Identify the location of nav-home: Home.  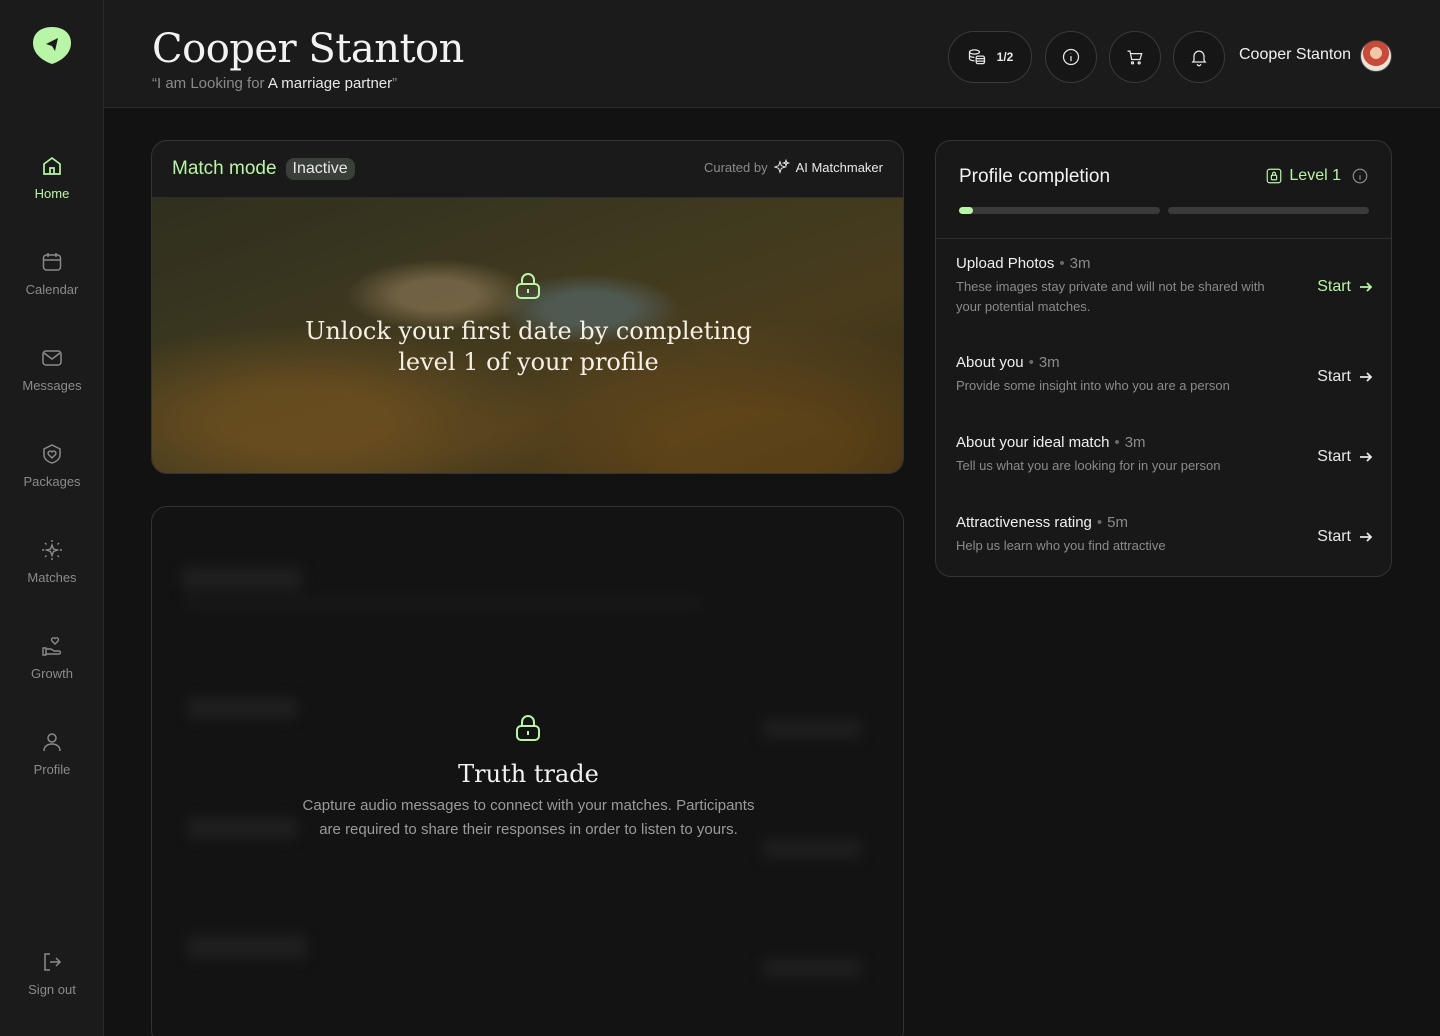
(52, 189).